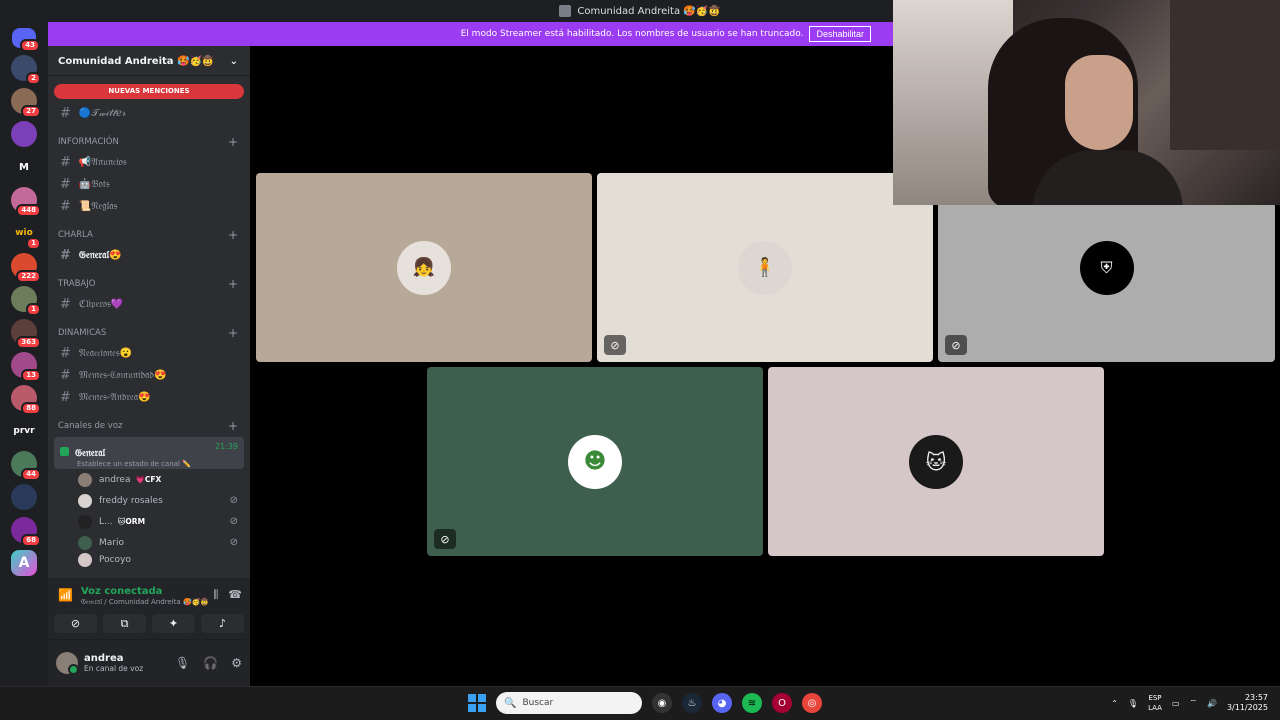 The image size is (1280, 720). Describe the element at coordinates (94, 184) in the screenshot. I see `channel-label: 🤖𝔅𝔬𝔱𝔰` at that location.